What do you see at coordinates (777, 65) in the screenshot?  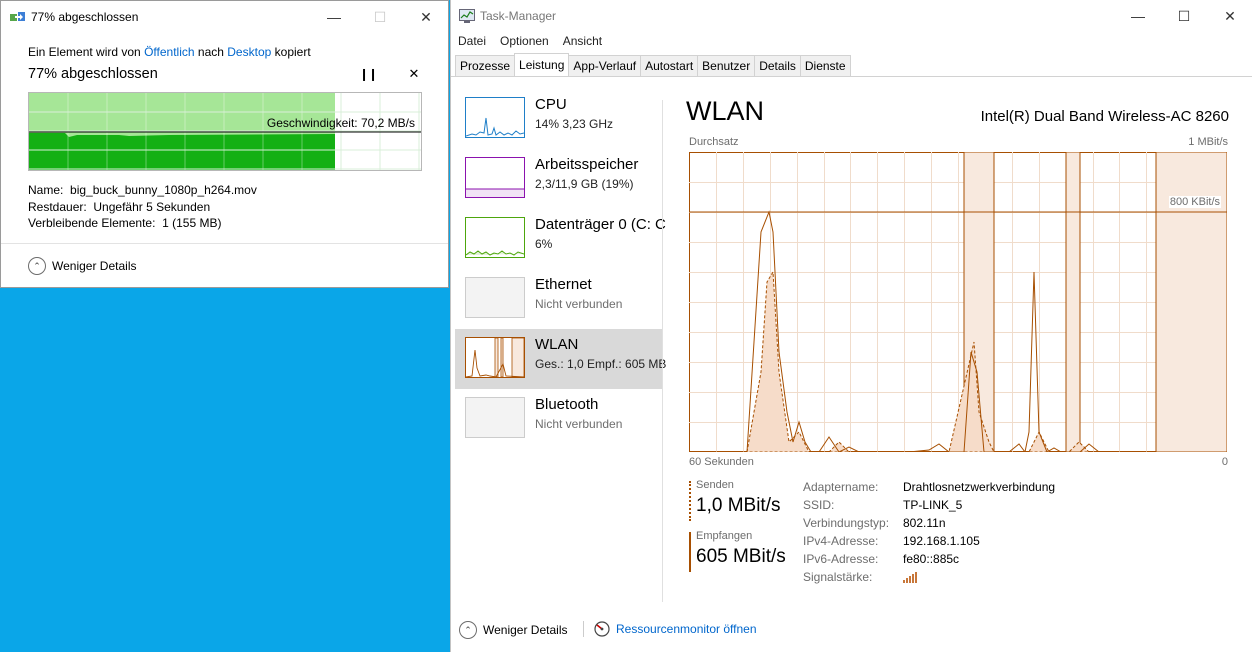 I see `tab-details: Details` at bounding box center [777, 65].